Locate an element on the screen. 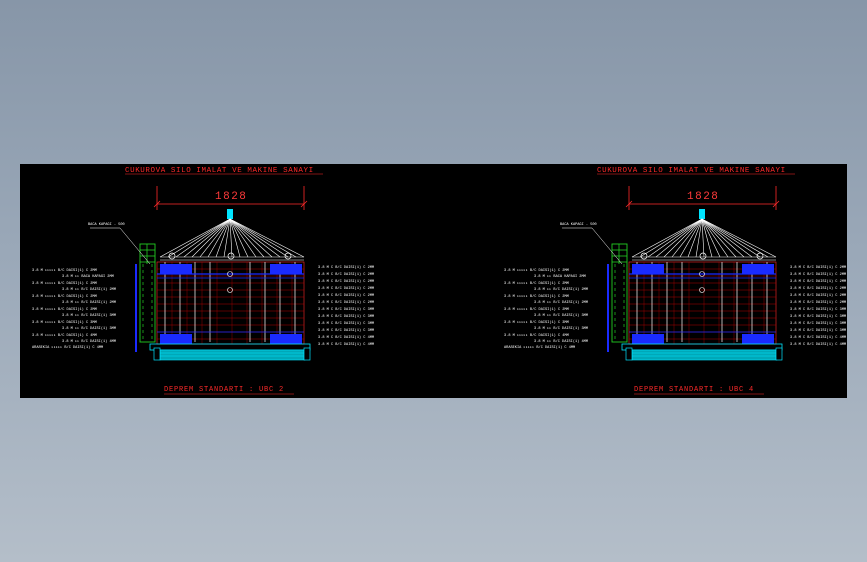 The width and height of the screenshot is (867, 562). earthquake-standard: DEPREM STANDARTI : UBC 4 is located at coordinates (694, 390).